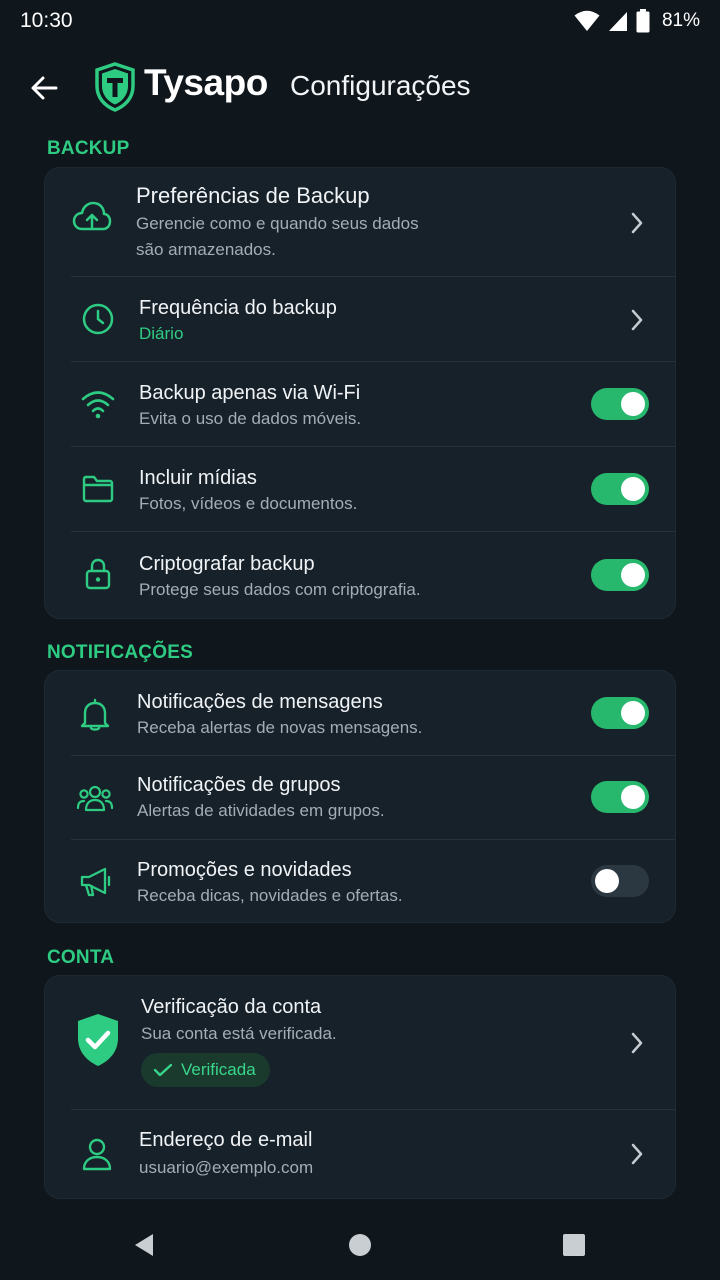  Describe the element at coordinates (96, 882) in the screenshot. I see `megaphone-icon` at that location.